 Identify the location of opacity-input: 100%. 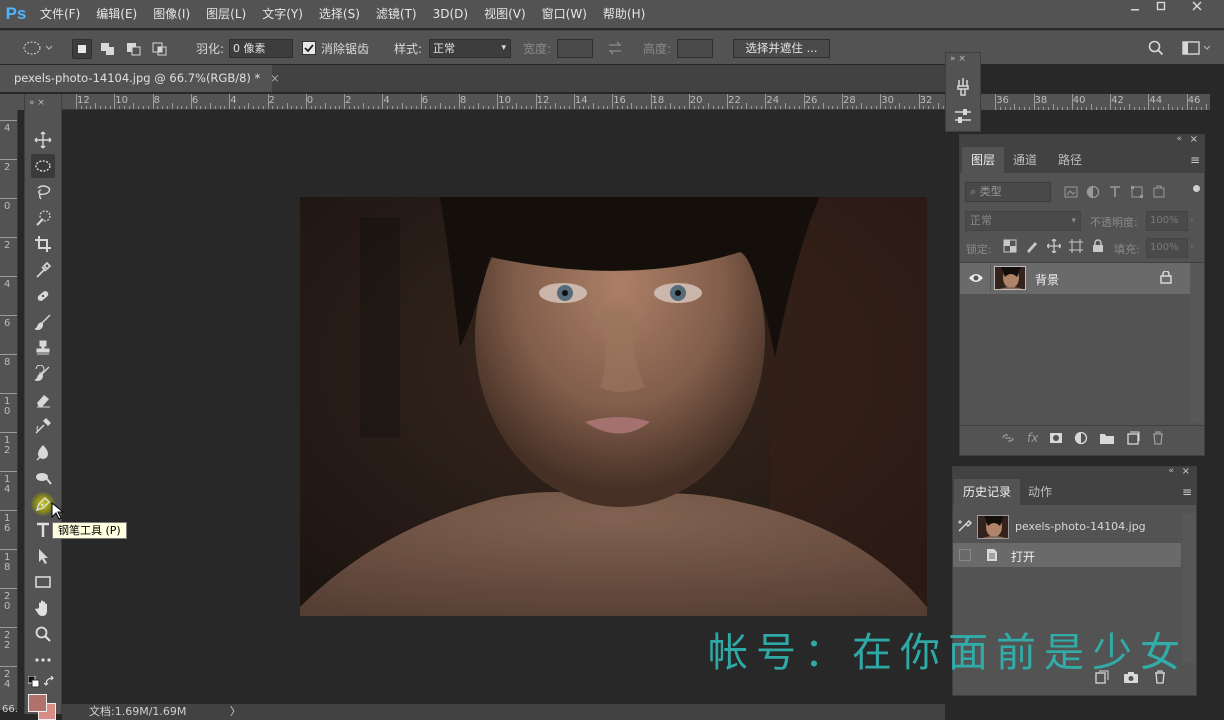
(1167, 221).